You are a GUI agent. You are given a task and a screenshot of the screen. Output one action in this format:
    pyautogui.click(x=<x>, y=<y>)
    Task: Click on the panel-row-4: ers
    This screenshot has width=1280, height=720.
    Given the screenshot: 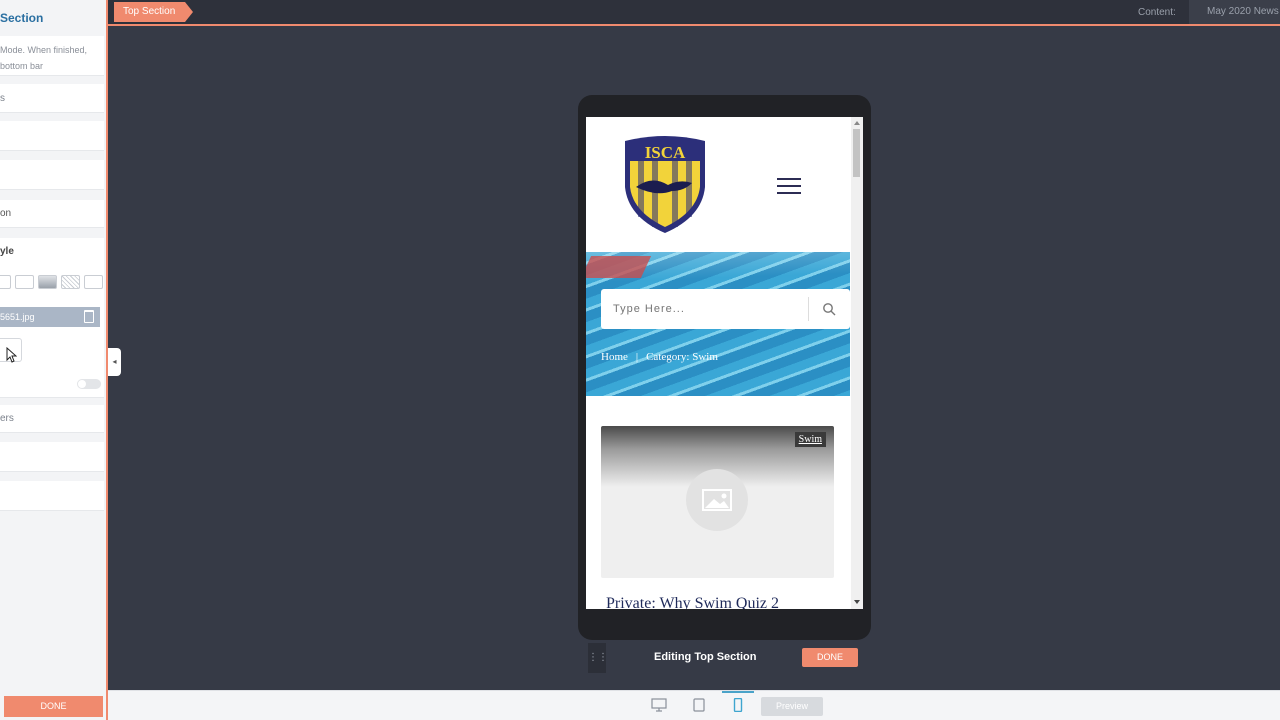 What is the action you would take?
    pyautogui.click(x=52, y=419)
    